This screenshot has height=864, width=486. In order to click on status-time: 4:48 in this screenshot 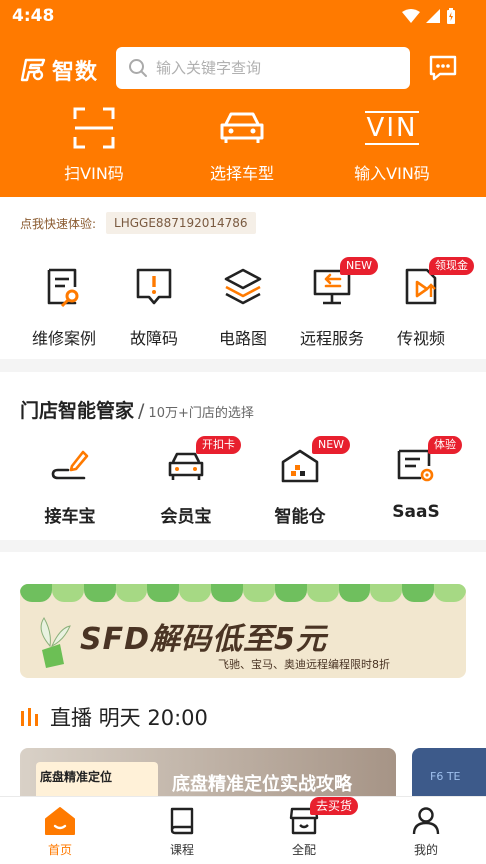, I will do `click(33, 16)`.